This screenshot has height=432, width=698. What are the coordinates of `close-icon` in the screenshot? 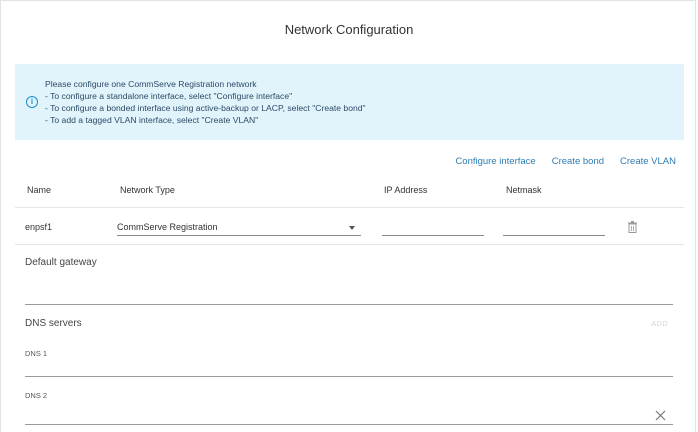 It's located at (660, 417).